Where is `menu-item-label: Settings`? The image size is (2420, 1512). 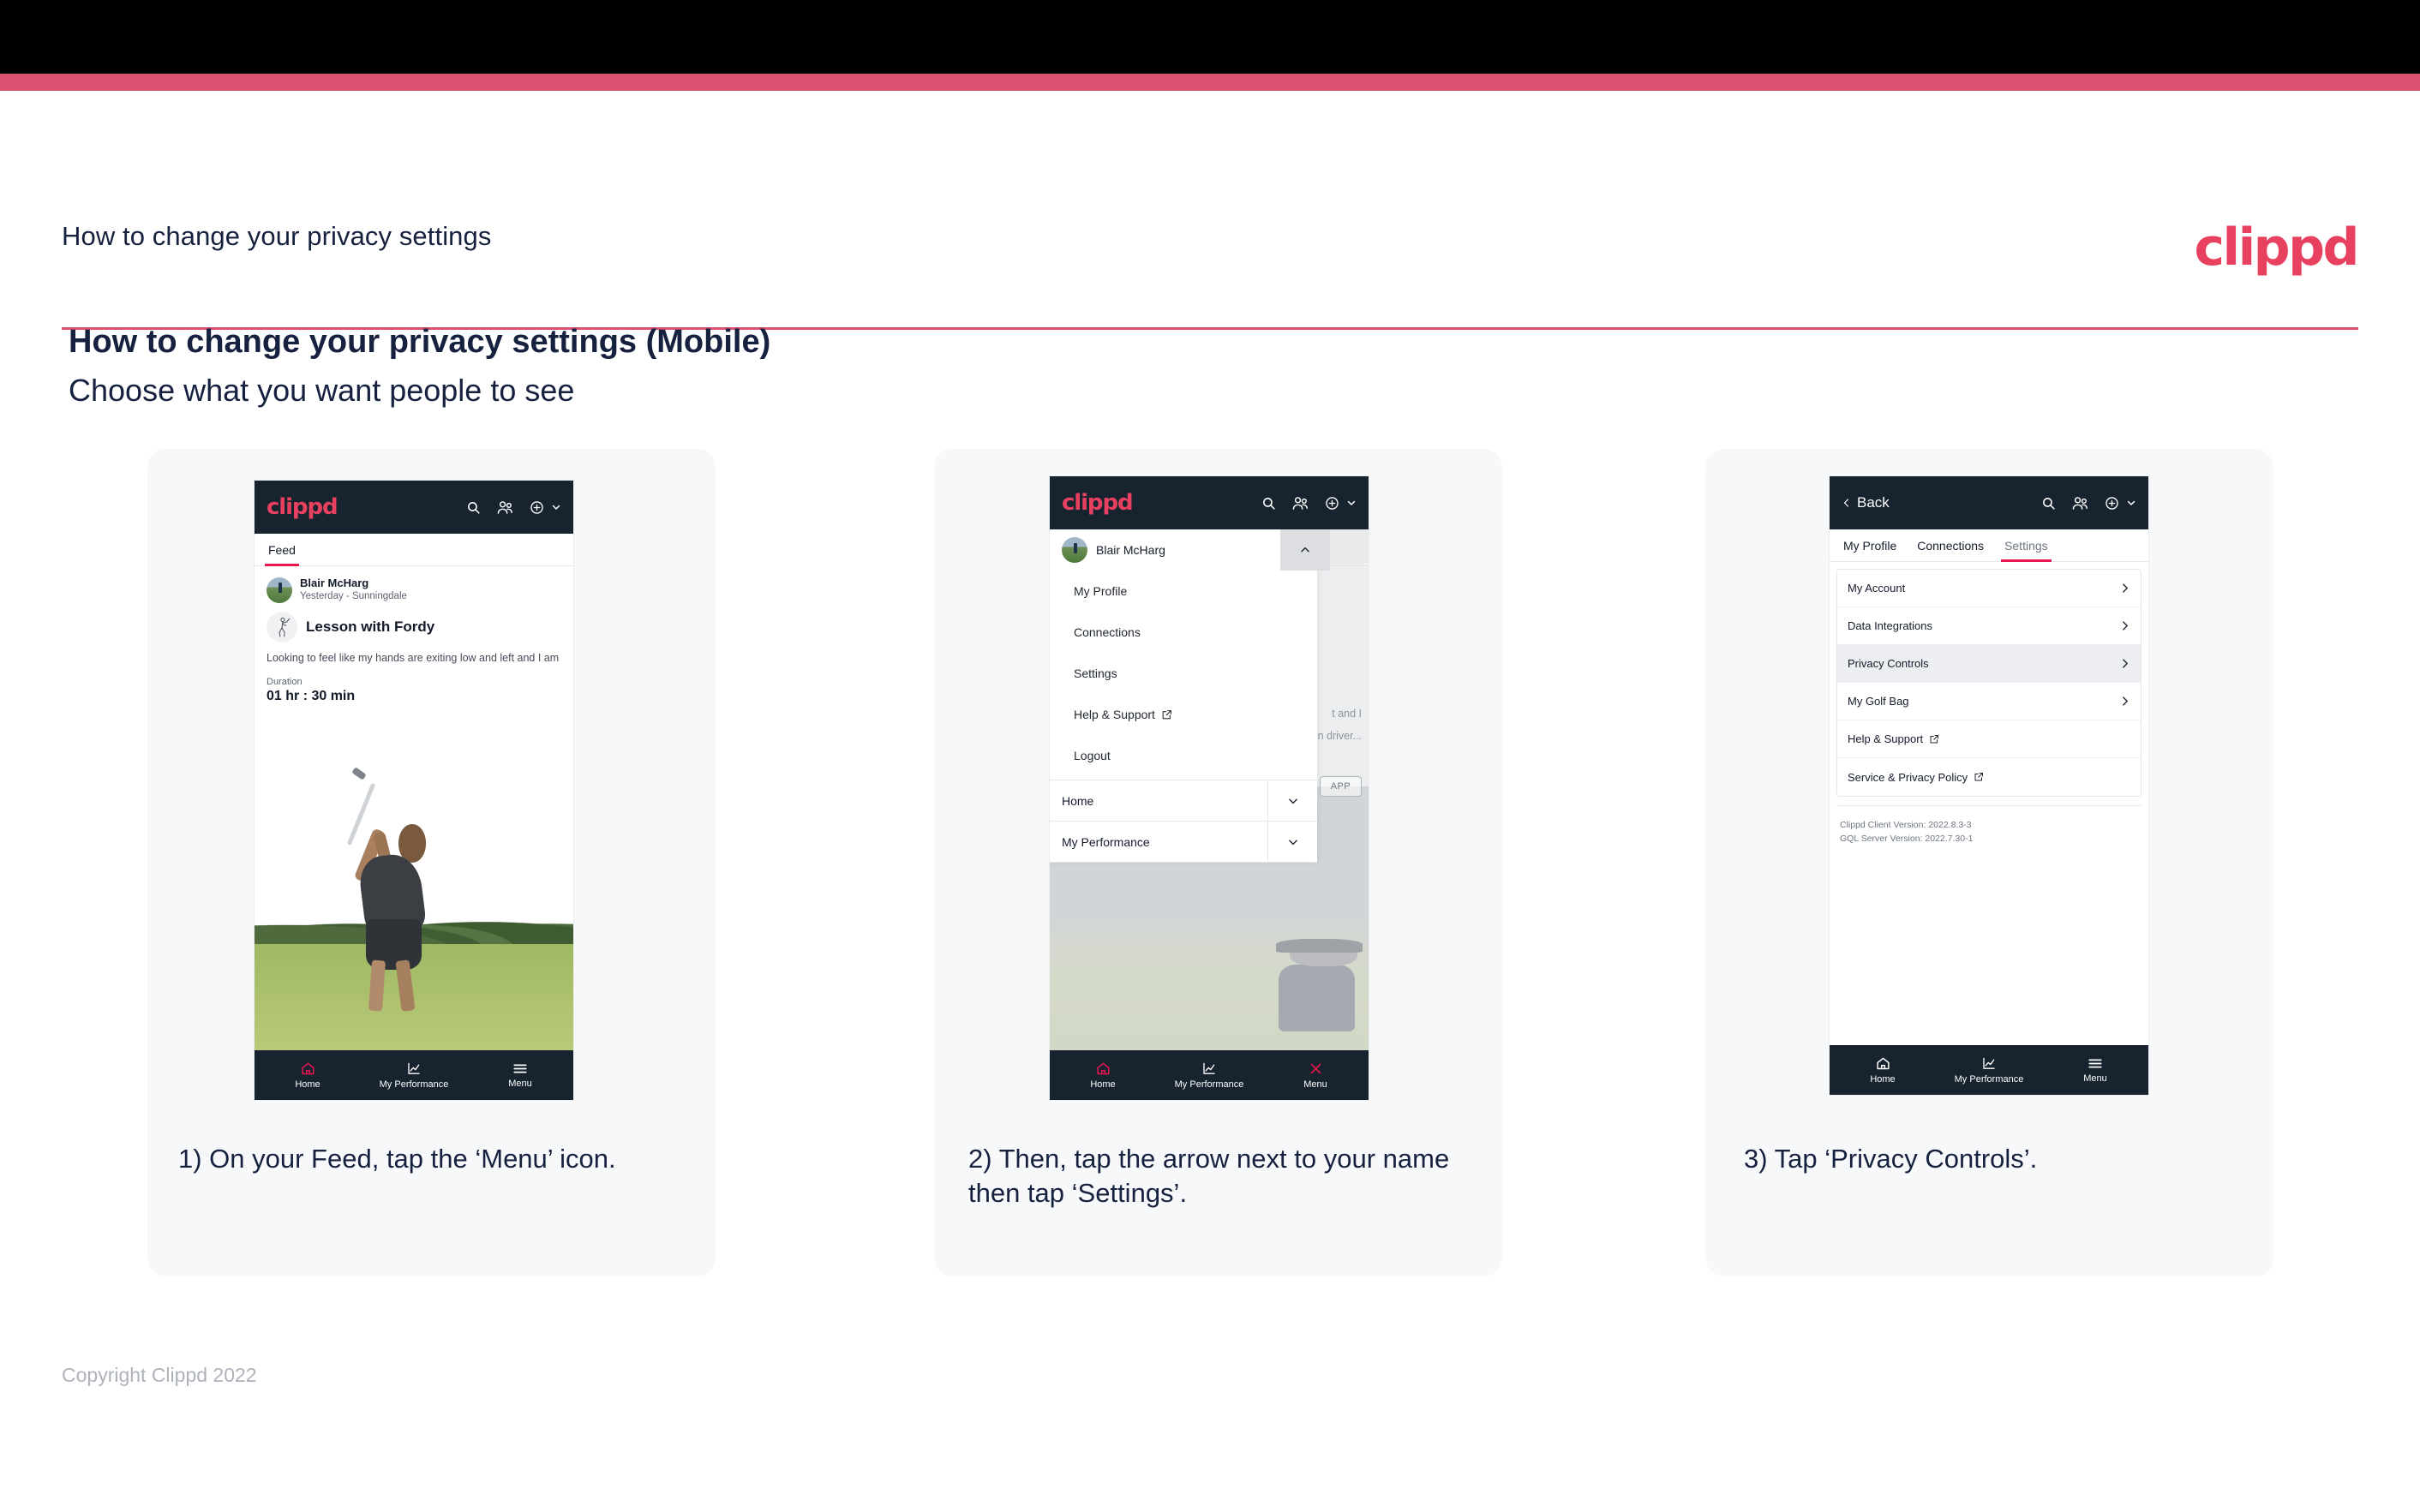 menu-item-label: Settings is located at coordinates (1095, 673).